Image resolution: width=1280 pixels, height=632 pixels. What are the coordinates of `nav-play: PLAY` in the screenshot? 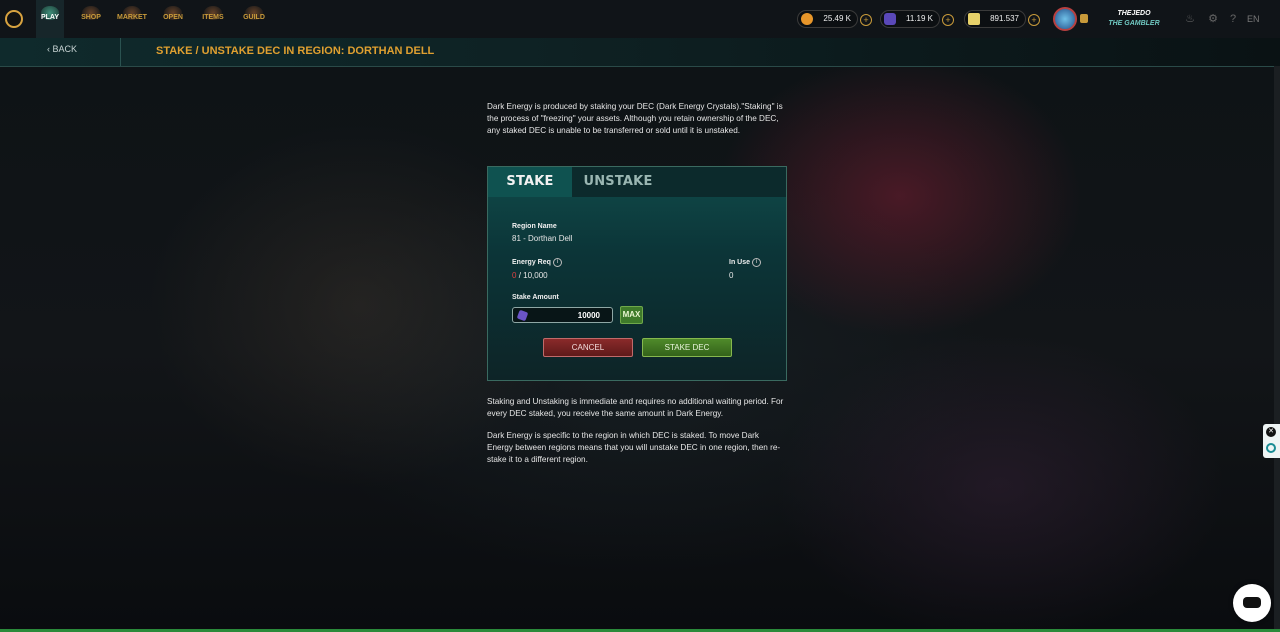 It's located at (50, 19).